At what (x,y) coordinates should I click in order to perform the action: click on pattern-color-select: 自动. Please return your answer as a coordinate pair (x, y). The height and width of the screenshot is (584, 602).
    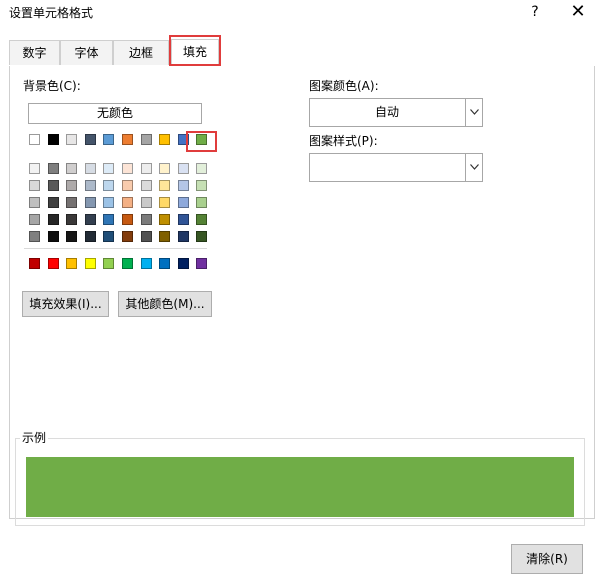
    Looking at the image, I should click on (396, 112).